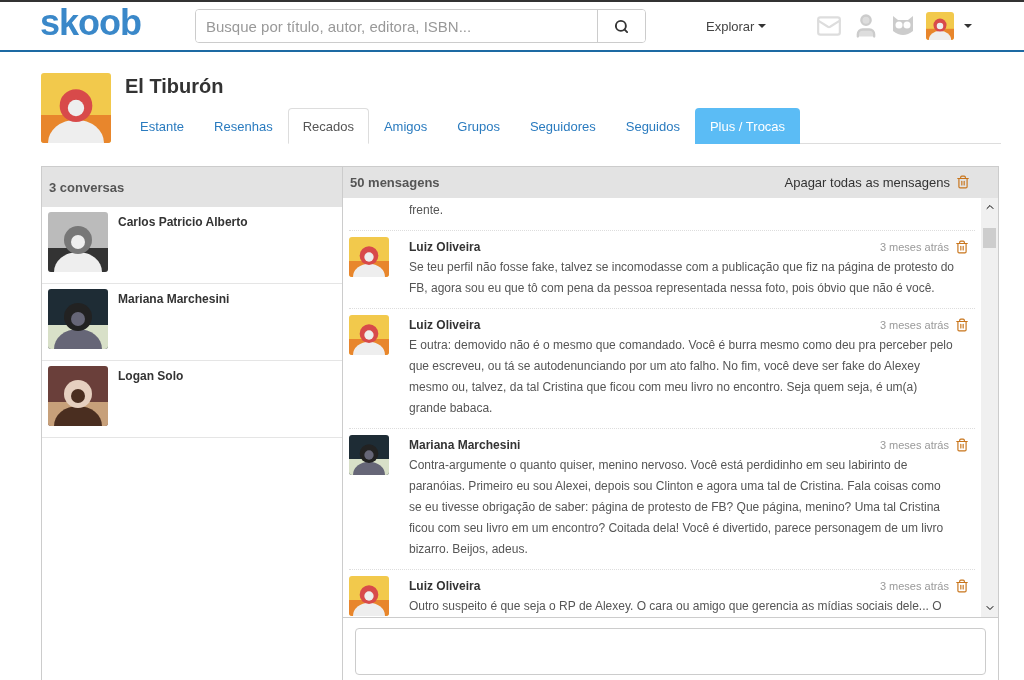 This screenshot has height=680, width=1024. Describe the element at coordinates (192, 322) in the screenshot. I see `conversation-item: Mariana Marchesini` at that location.